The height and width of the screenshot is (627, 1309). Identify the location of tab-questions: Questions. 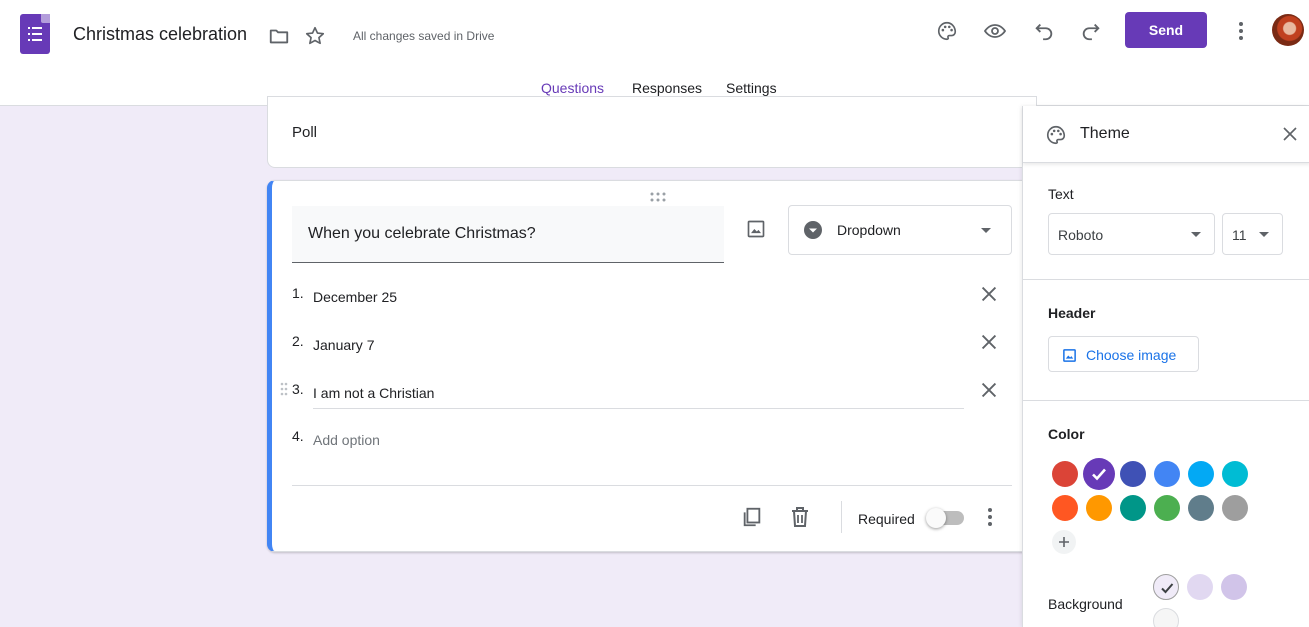
(572, 88).